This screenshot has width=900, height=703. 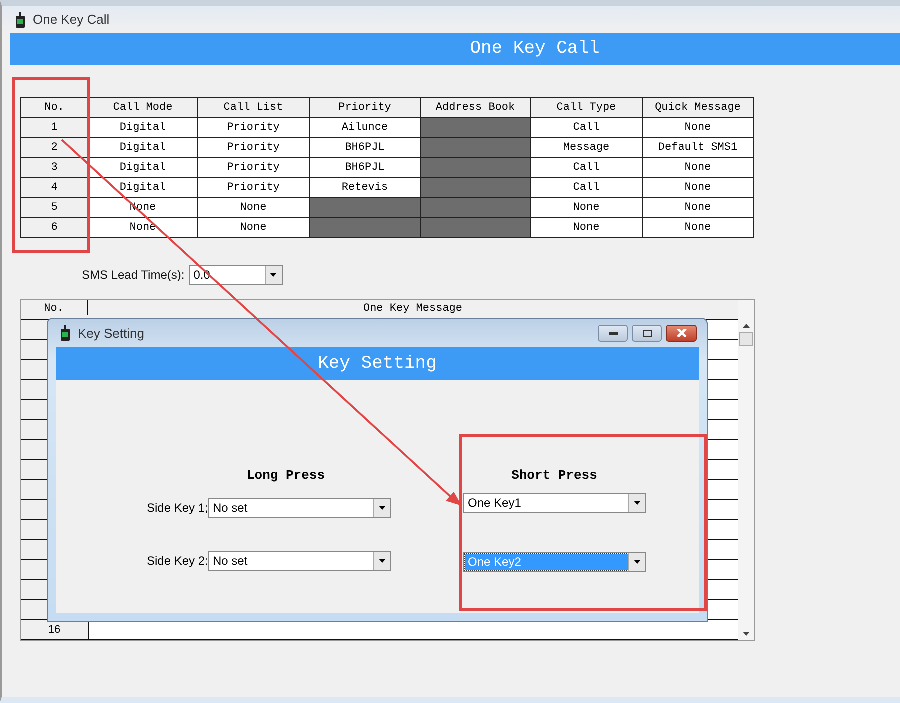 I want to click on column-header: Call Mode, so click(x=143, y=108).